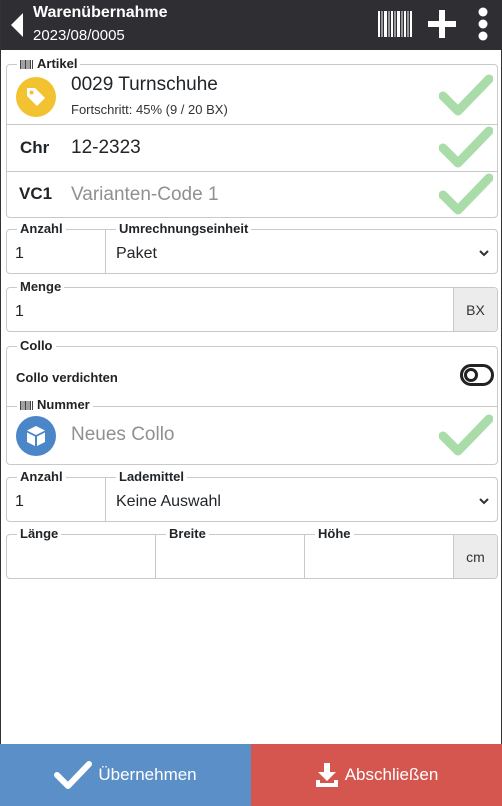 Image resolution: width=502 pixels, height=806 pixels. I want to click on menge-label: Menge, so click(41, 287).